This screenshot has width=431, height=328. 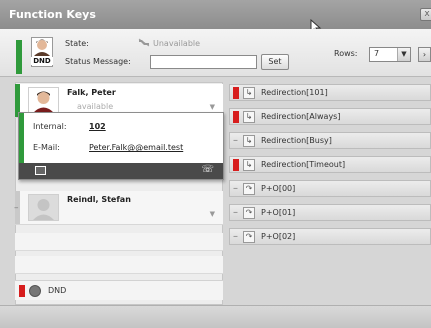 I want to click on function-key: ↳ Redirection[Always], so click(x=330, y=116).